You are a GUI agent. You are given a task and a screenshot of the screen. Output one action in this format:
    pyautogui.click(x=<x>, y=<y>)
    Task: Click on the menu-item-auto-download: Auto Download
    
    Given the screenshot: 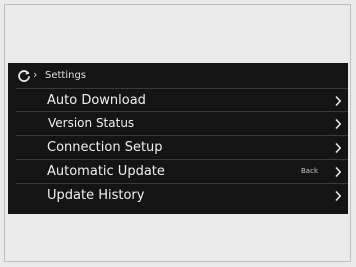 What is the action you would take?
    pyautogui.click(x=182, y=100)
    